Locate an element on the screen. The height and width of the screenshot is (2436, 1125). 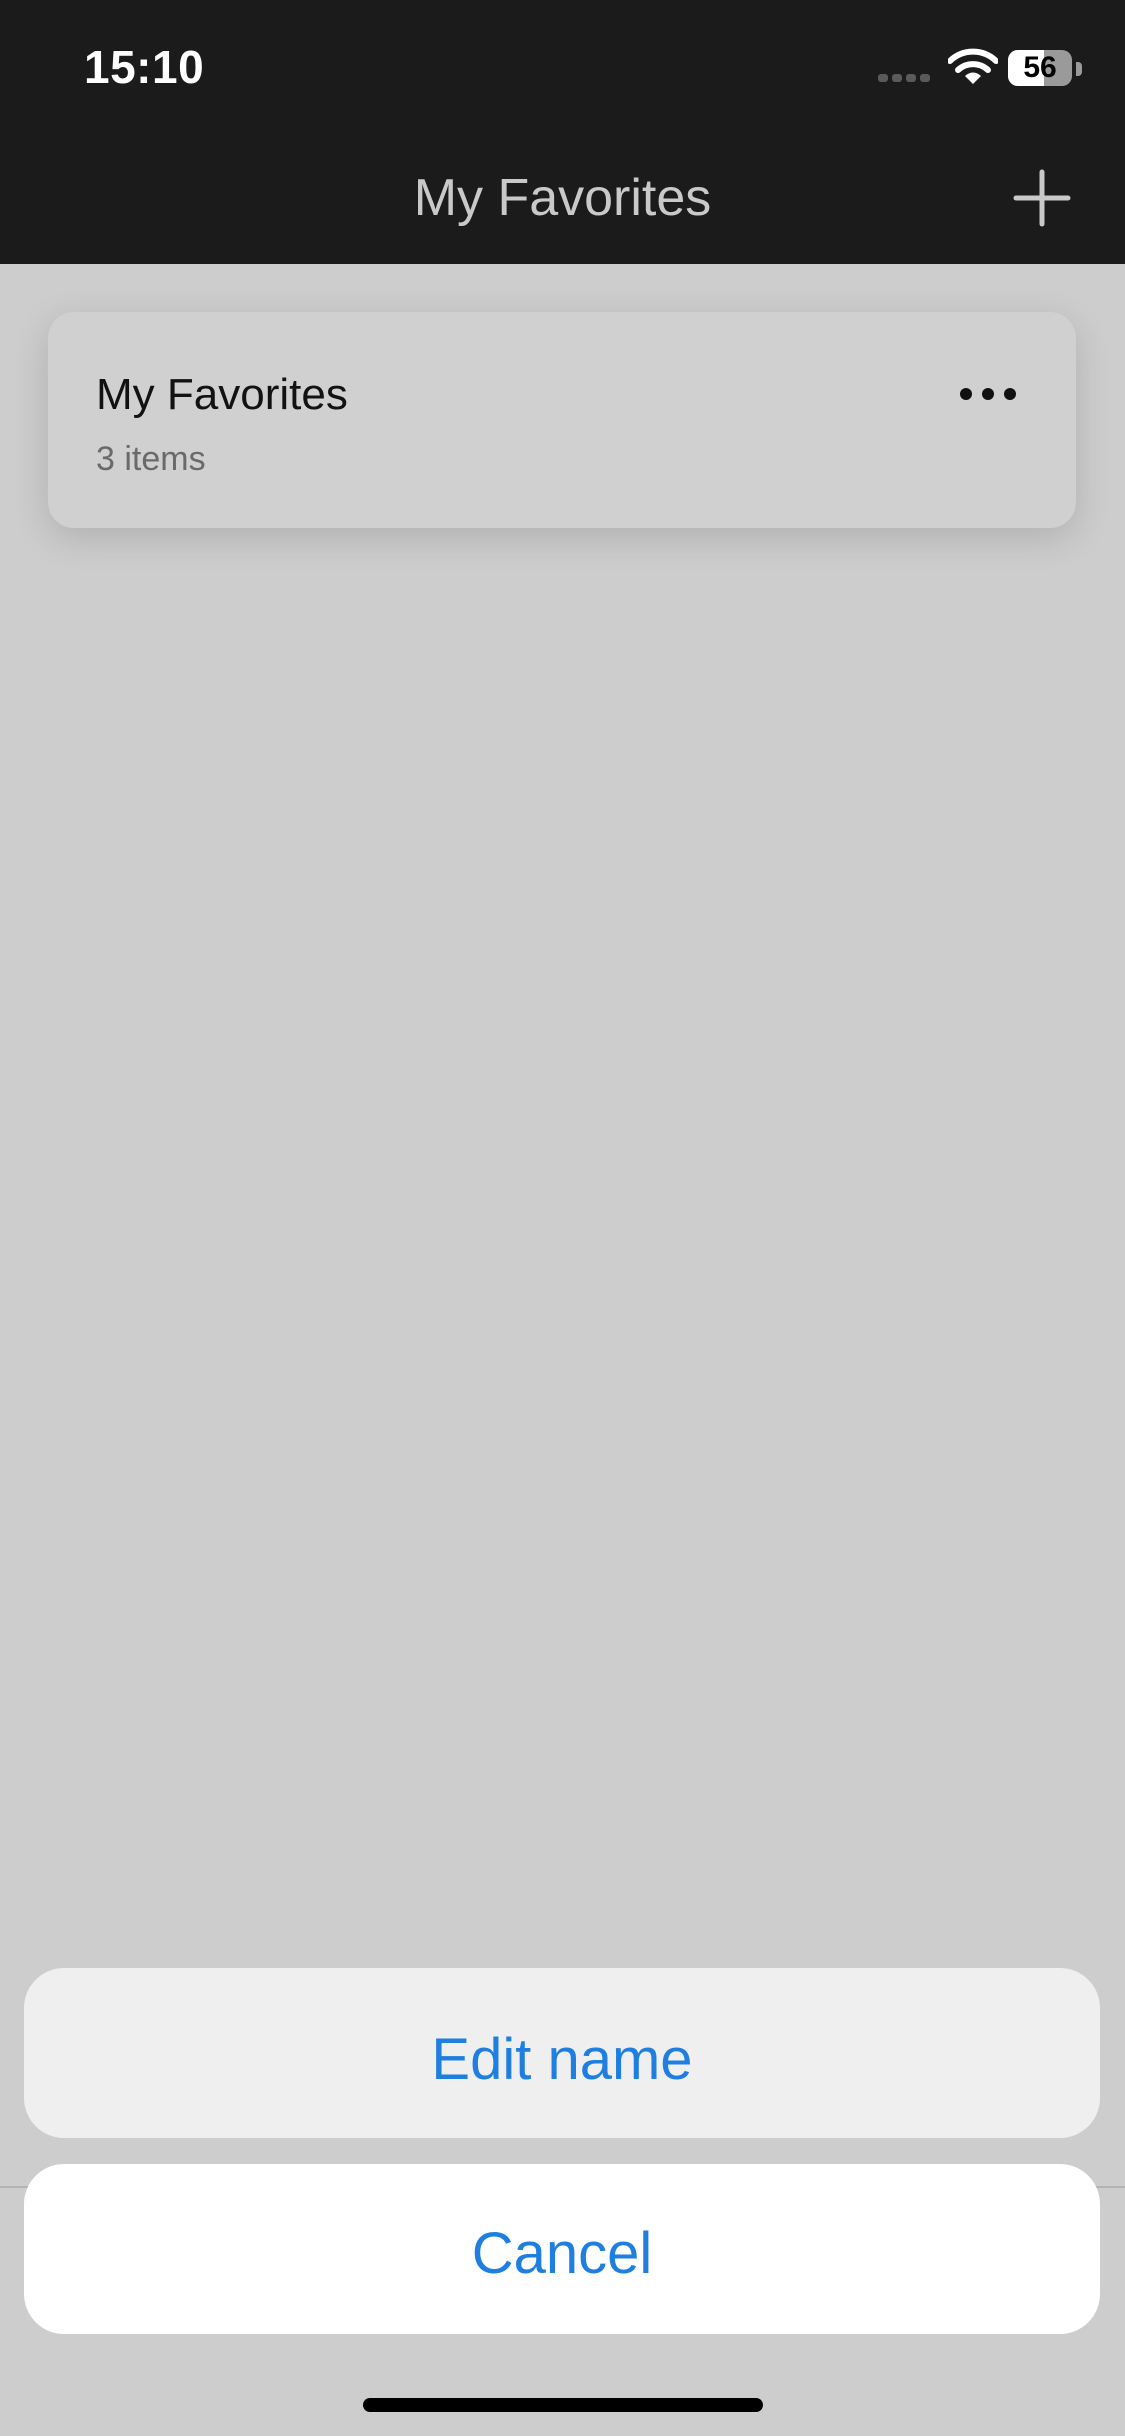
battery-nub is located at coordinates (1079, 69).